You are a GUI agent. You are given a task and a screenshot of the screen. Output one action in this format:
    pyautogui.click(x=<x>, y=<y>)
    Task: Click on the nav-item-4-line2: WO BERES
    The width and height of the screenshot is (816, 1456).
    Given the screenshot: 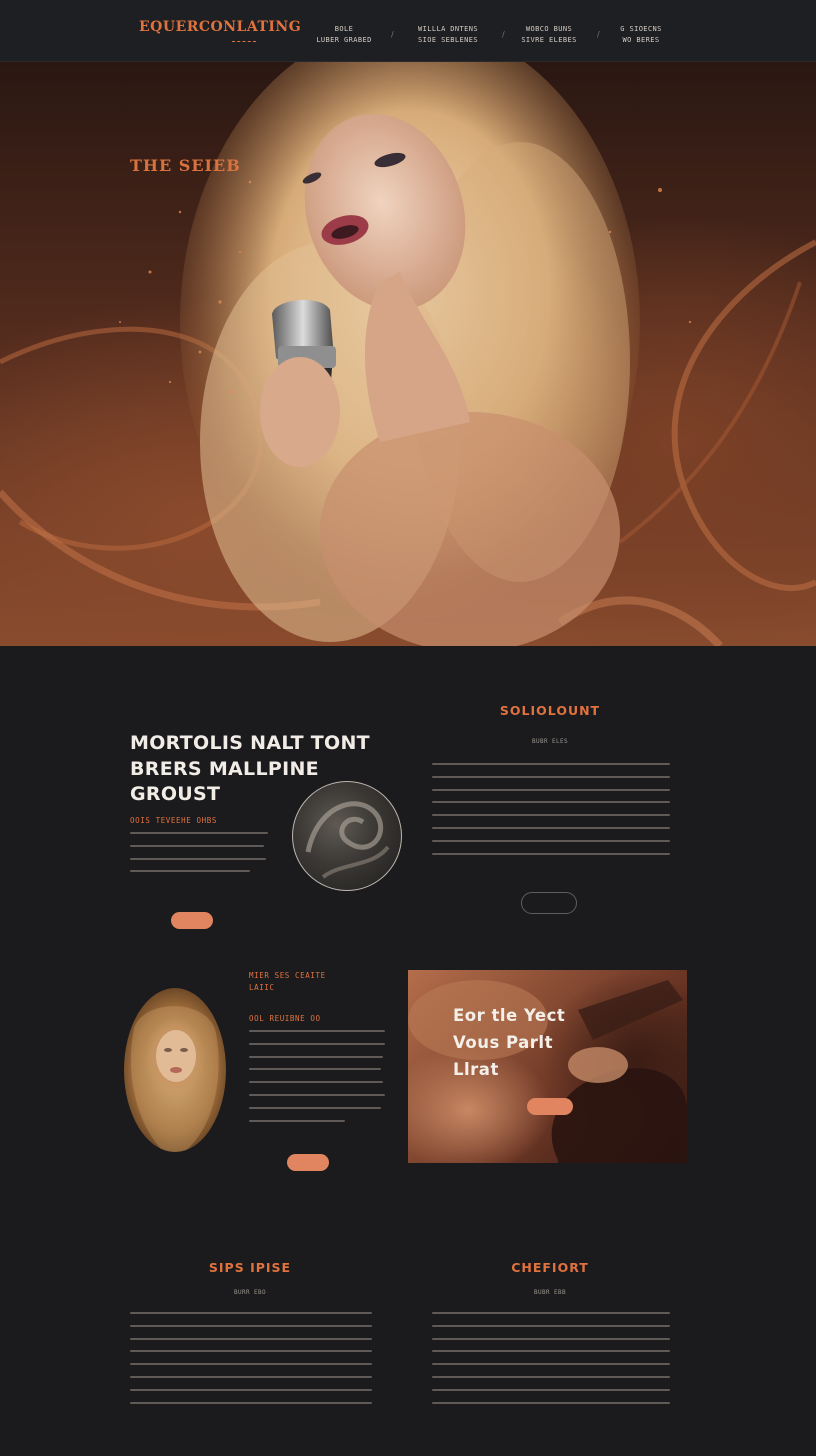 What is the action you would take?
    pyautogui.click(x=641, y=40)
    